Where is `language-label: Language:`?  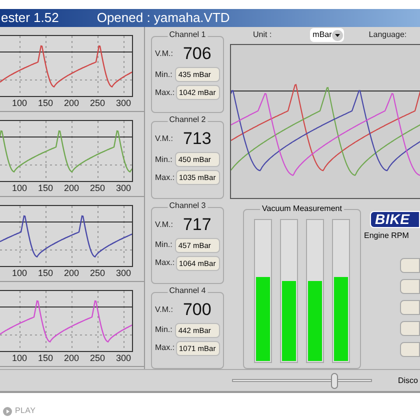
language-label: Language: is located at coordinates (387, 35).